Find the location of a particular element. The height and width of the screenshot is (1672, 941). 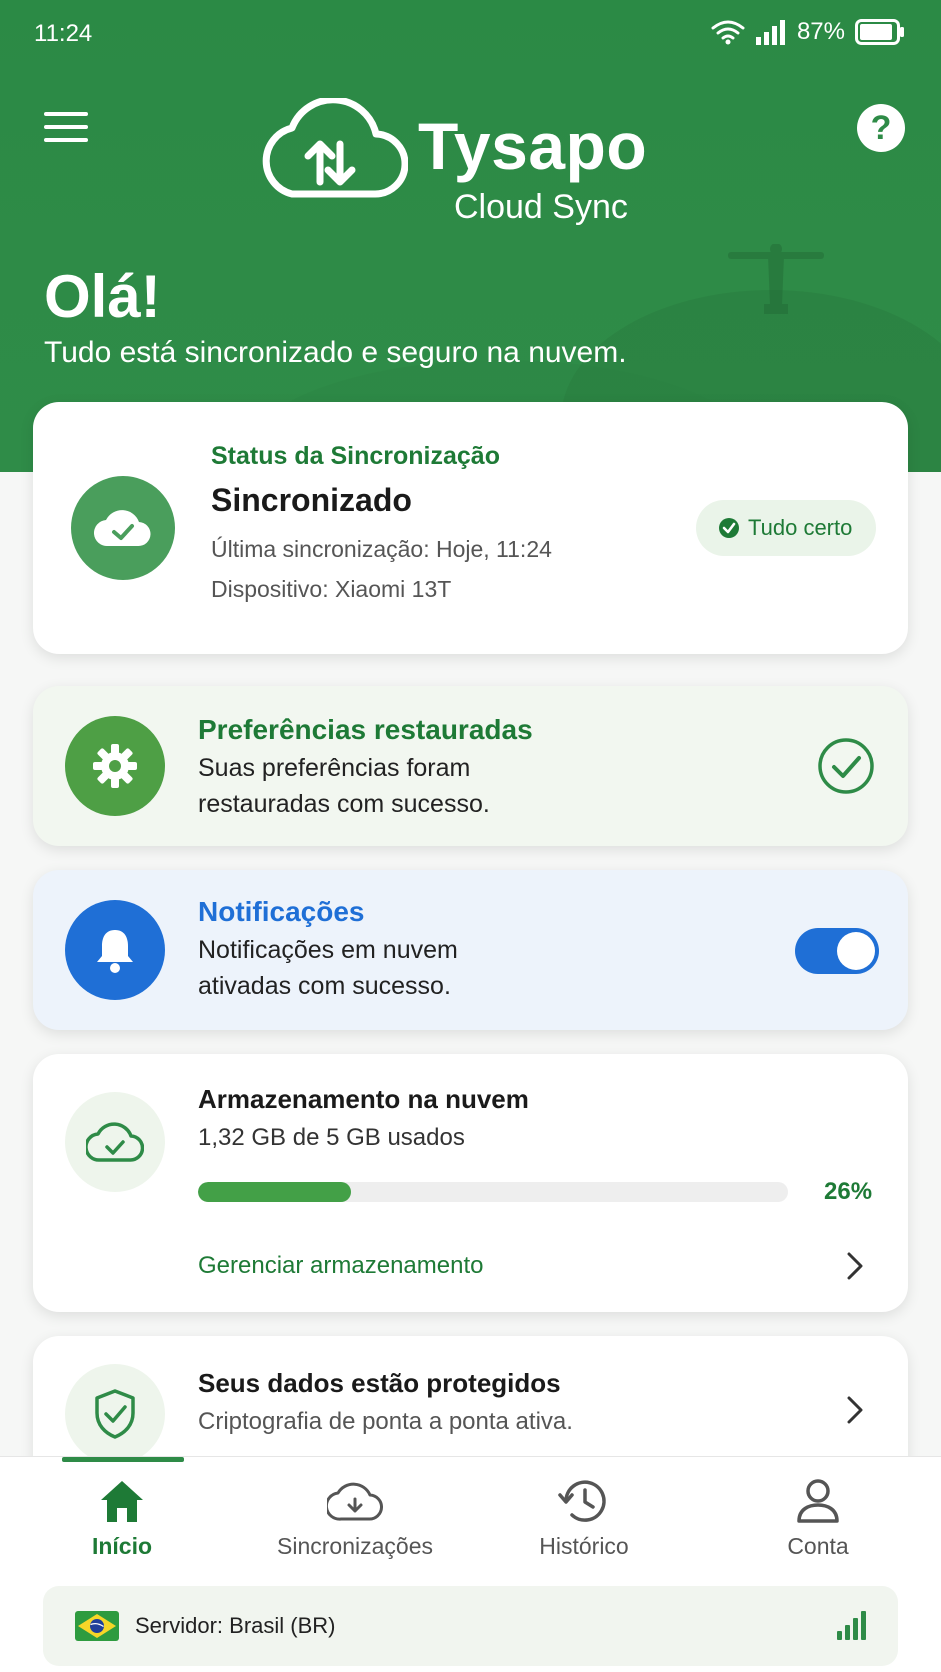

cloud-check-outline-icon is located at coordinates (115, 1142).